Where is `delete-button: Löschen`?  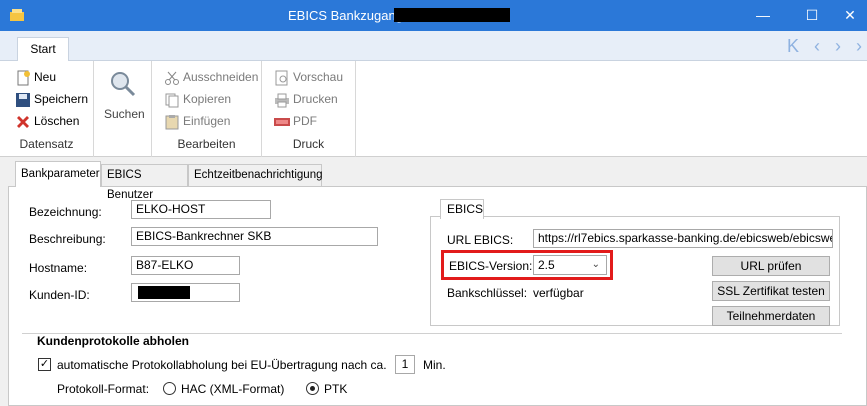
delete-button: Löschen is located at coordinates (47, 121).